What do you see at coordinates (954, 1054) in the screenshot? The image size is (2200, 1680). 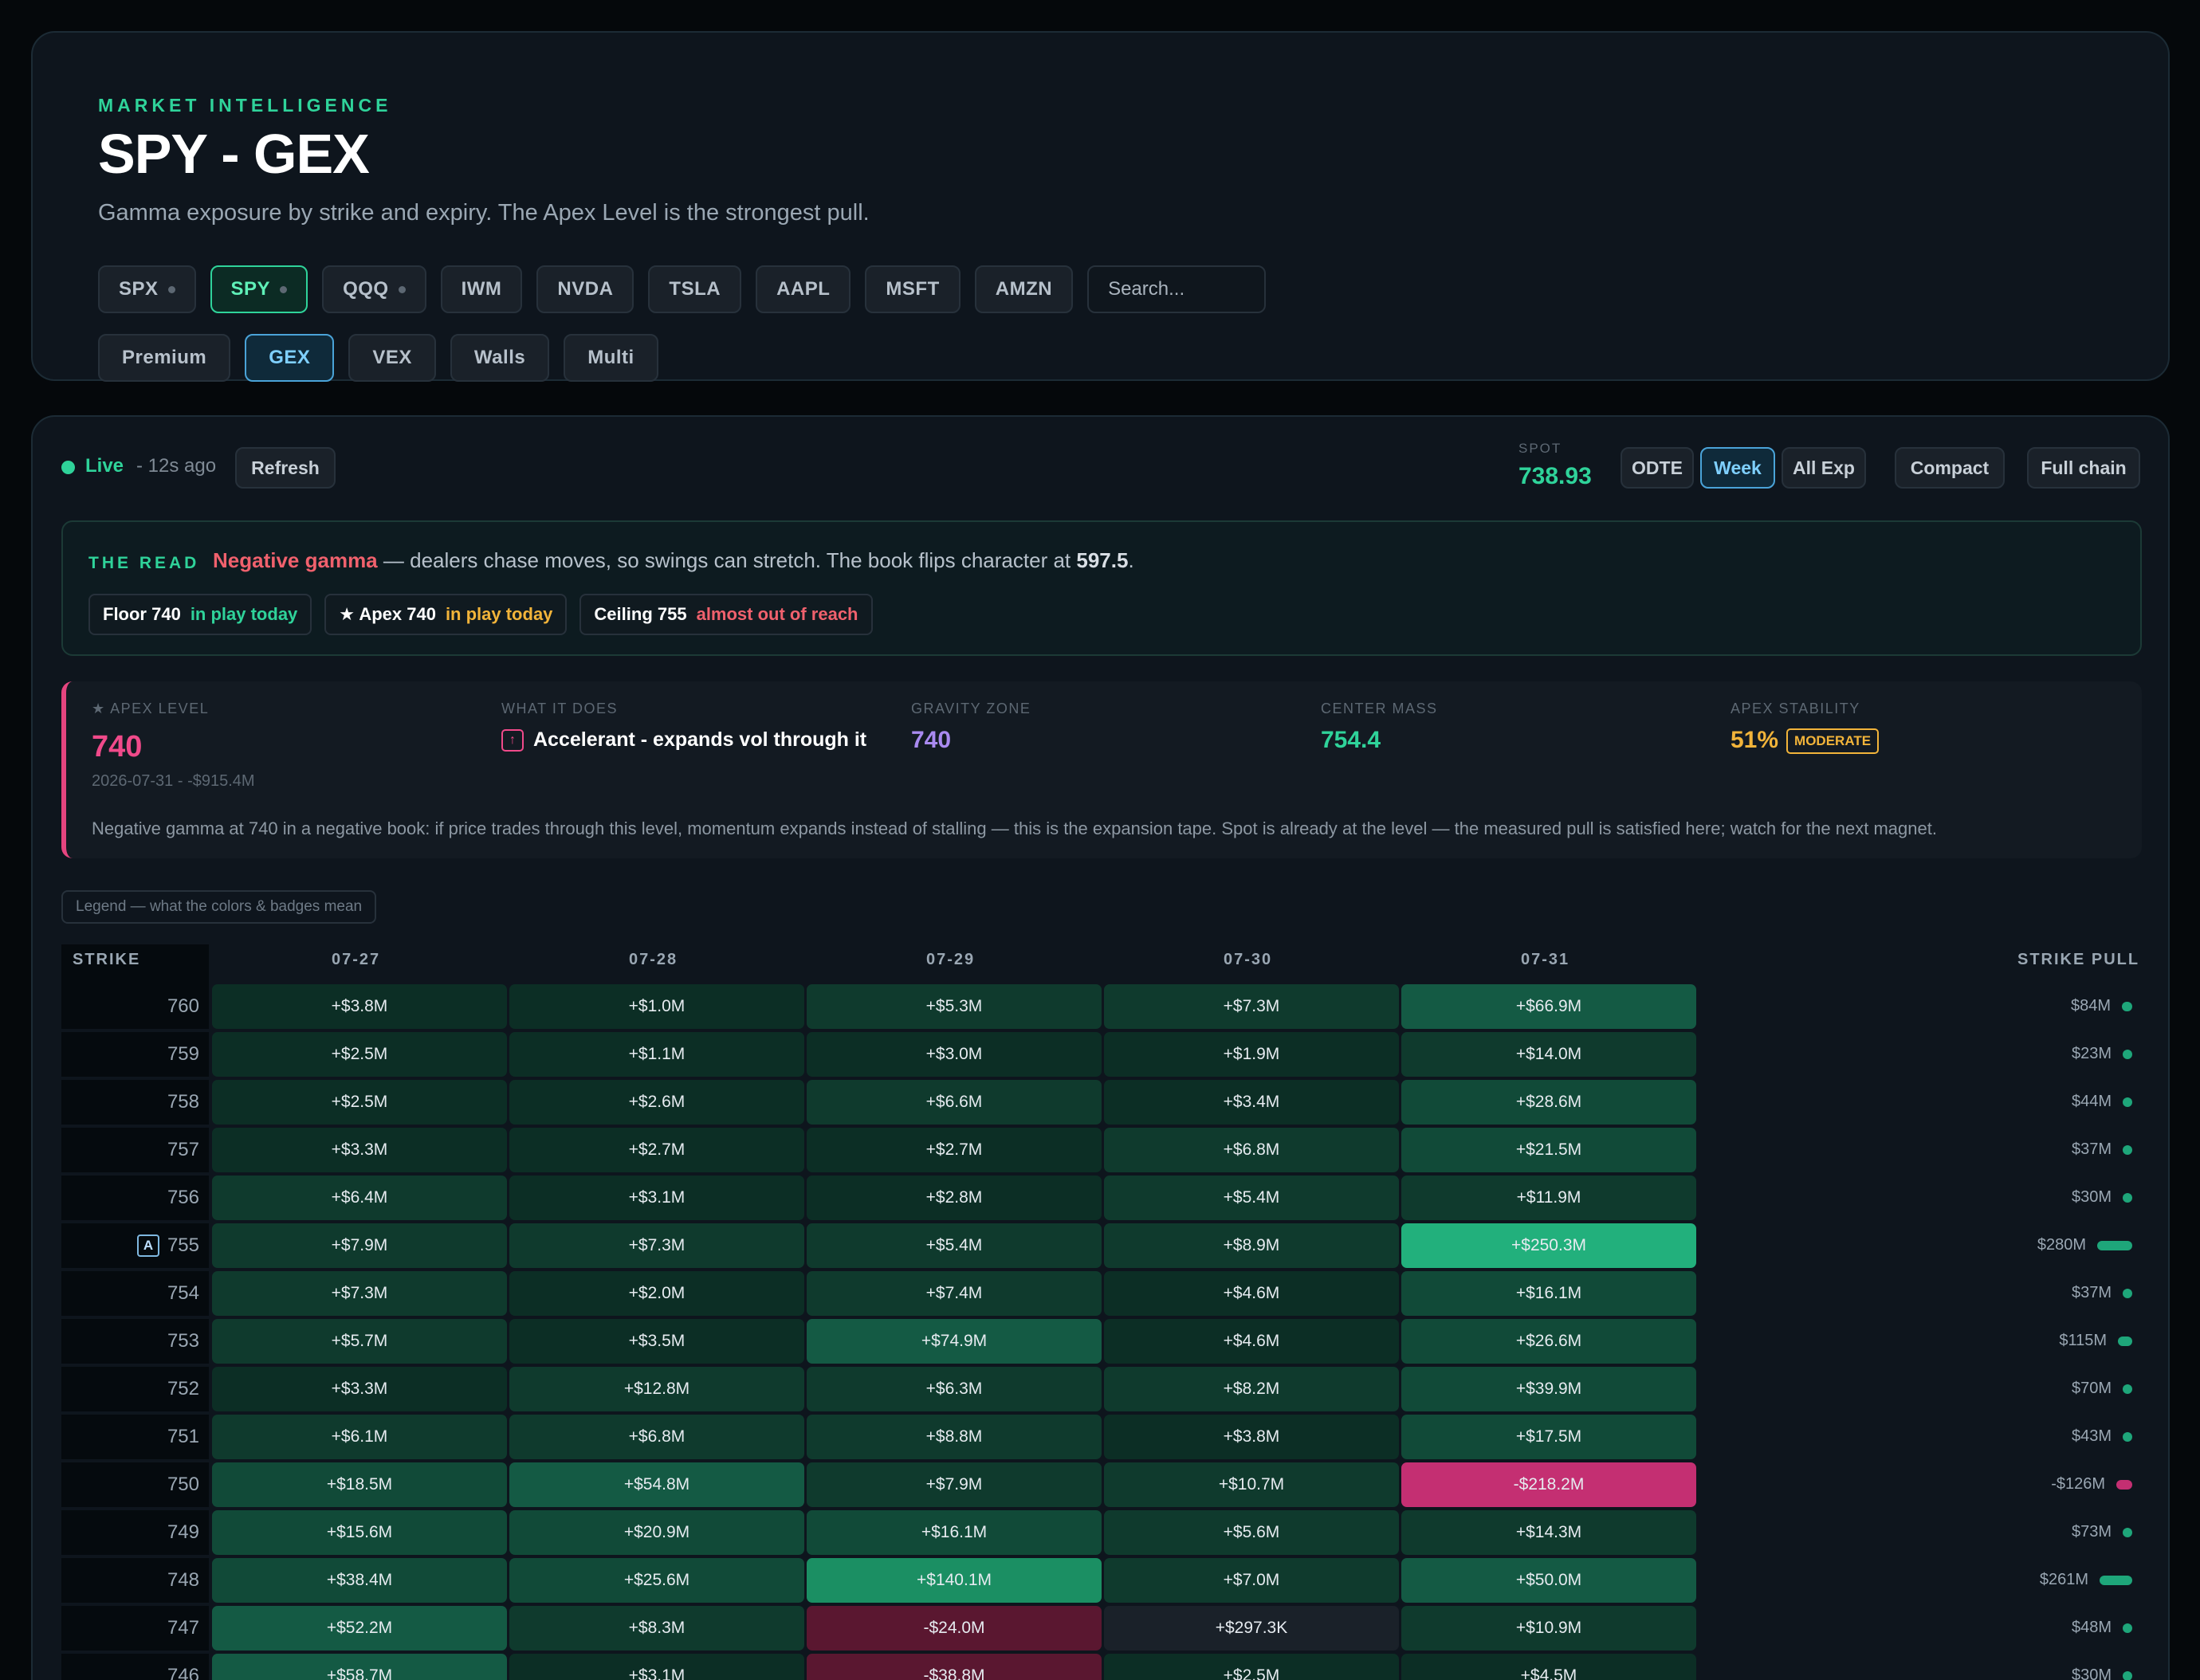 I see `gex-cell: +$3.0M` at bounding box center [954, 1054].